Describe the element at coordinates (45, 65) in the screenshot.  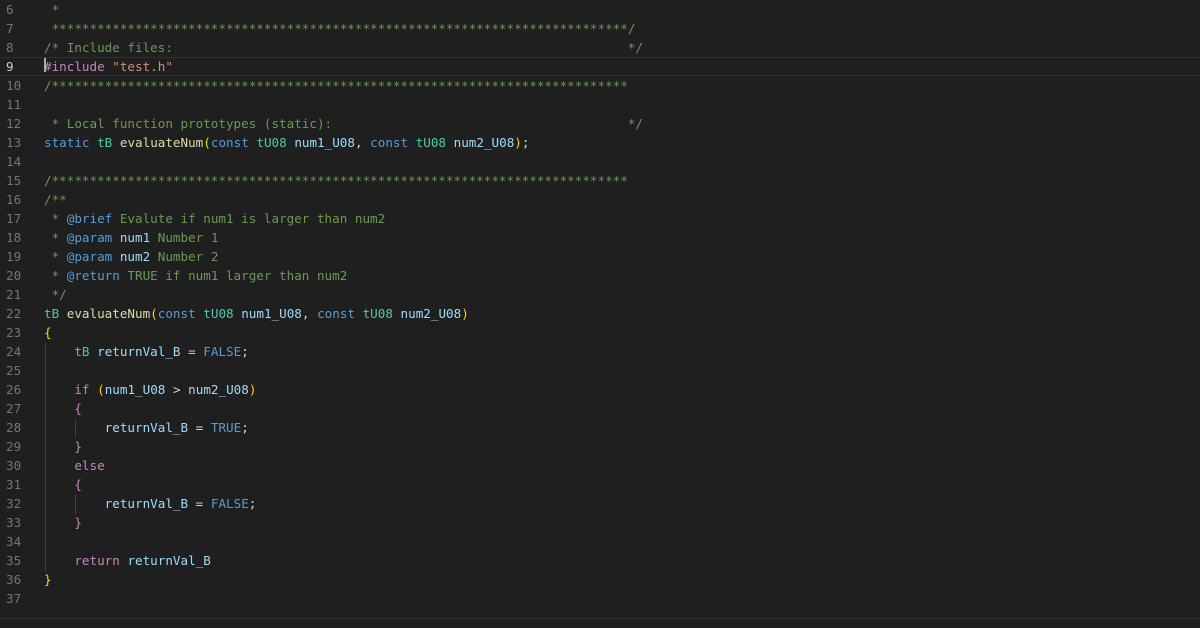
I see `text-cursor` at that location.